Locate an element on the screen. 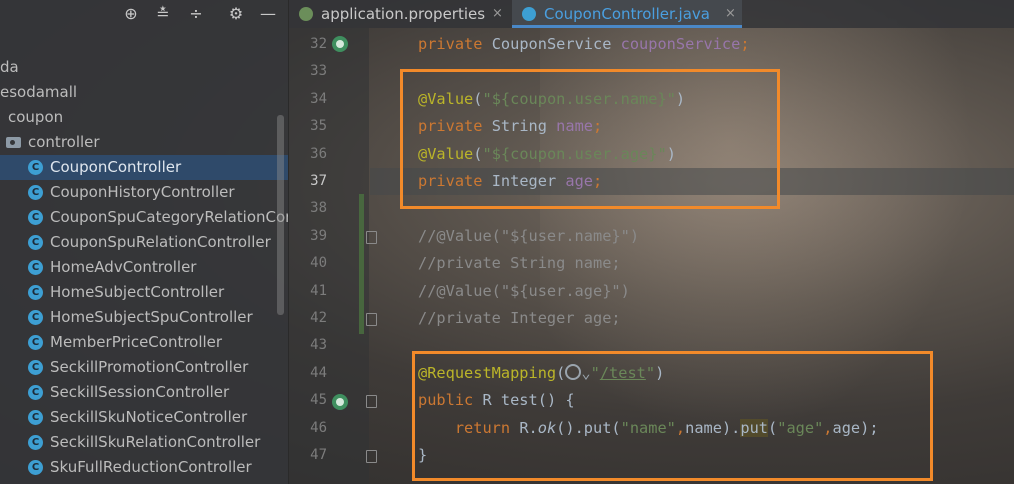  tree-item-label: CouponHistoryController is located at coordinates (142, 192).